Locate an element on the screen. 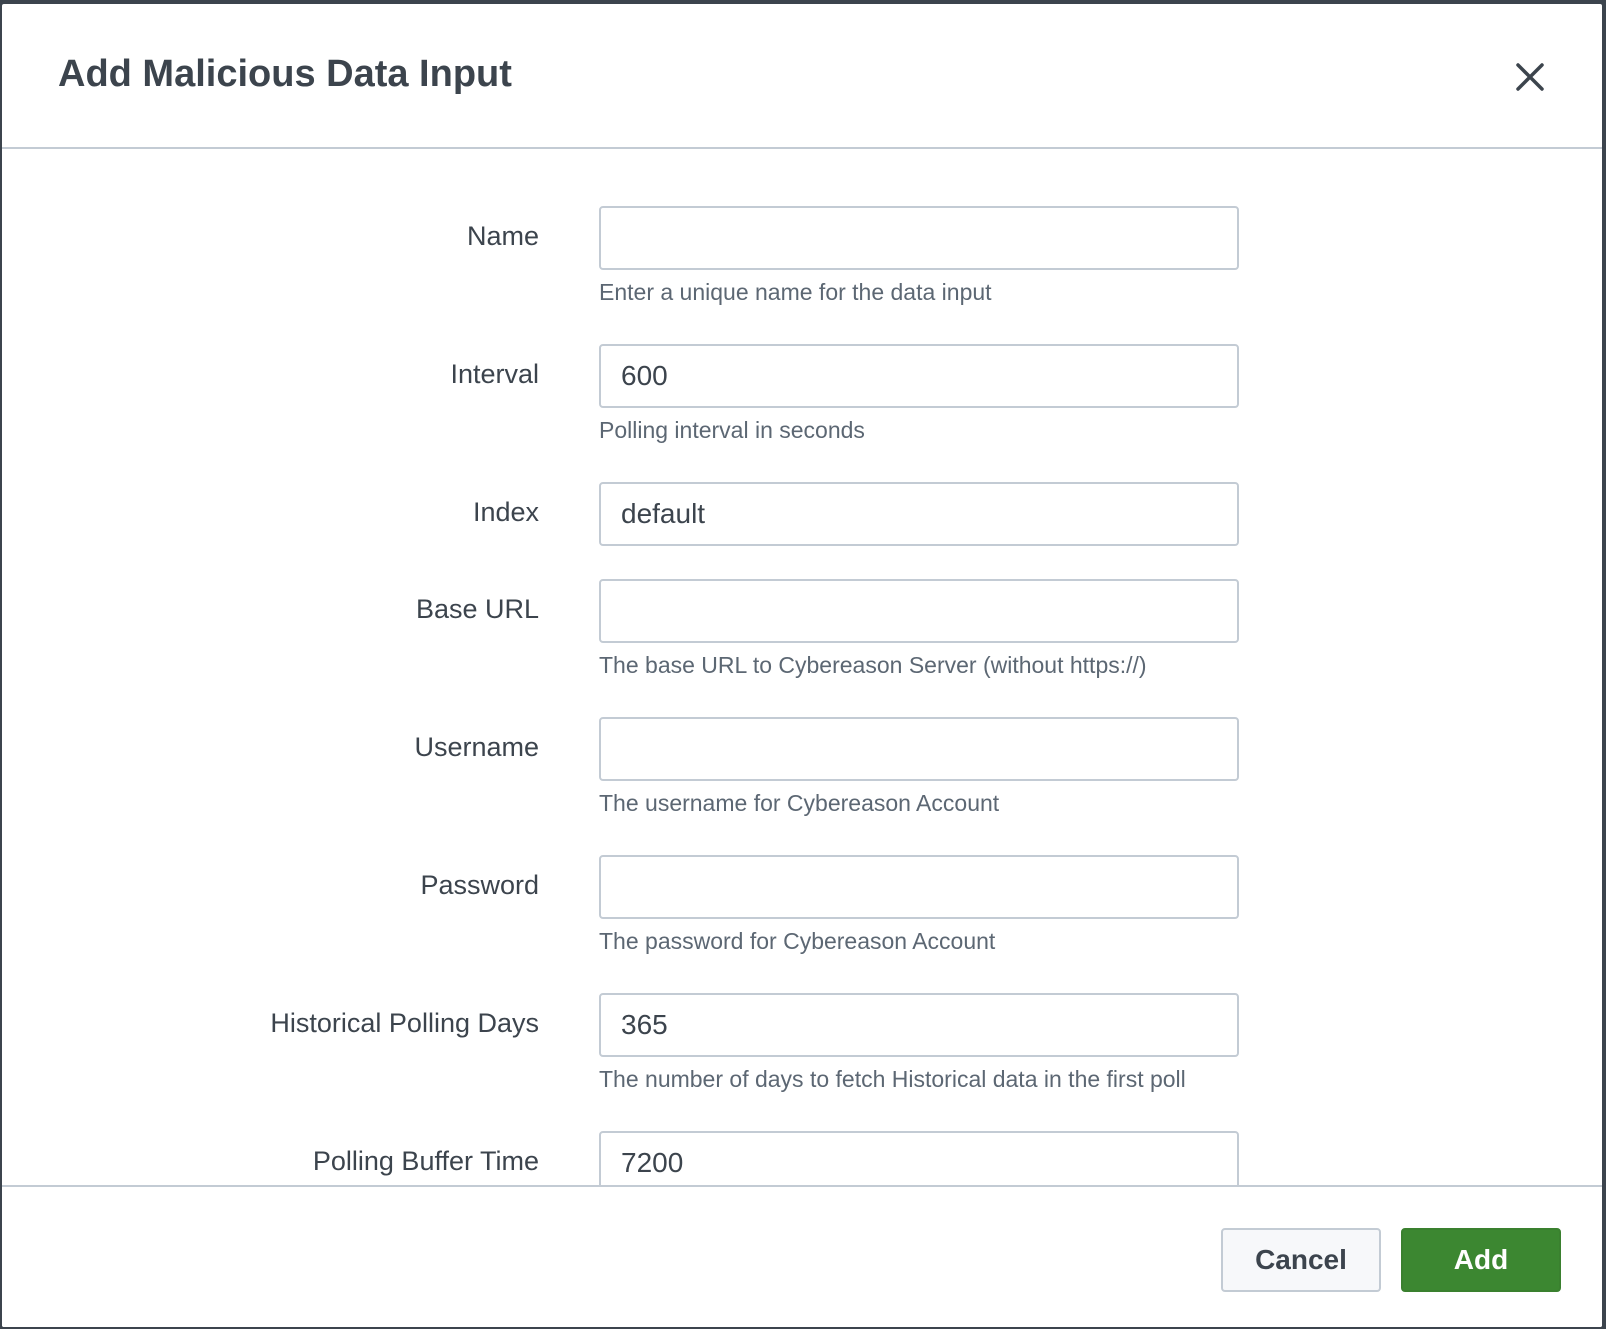 The height and width of the screenshot is (1329, 1606). base-url-input is located at coordinates (919, 611).